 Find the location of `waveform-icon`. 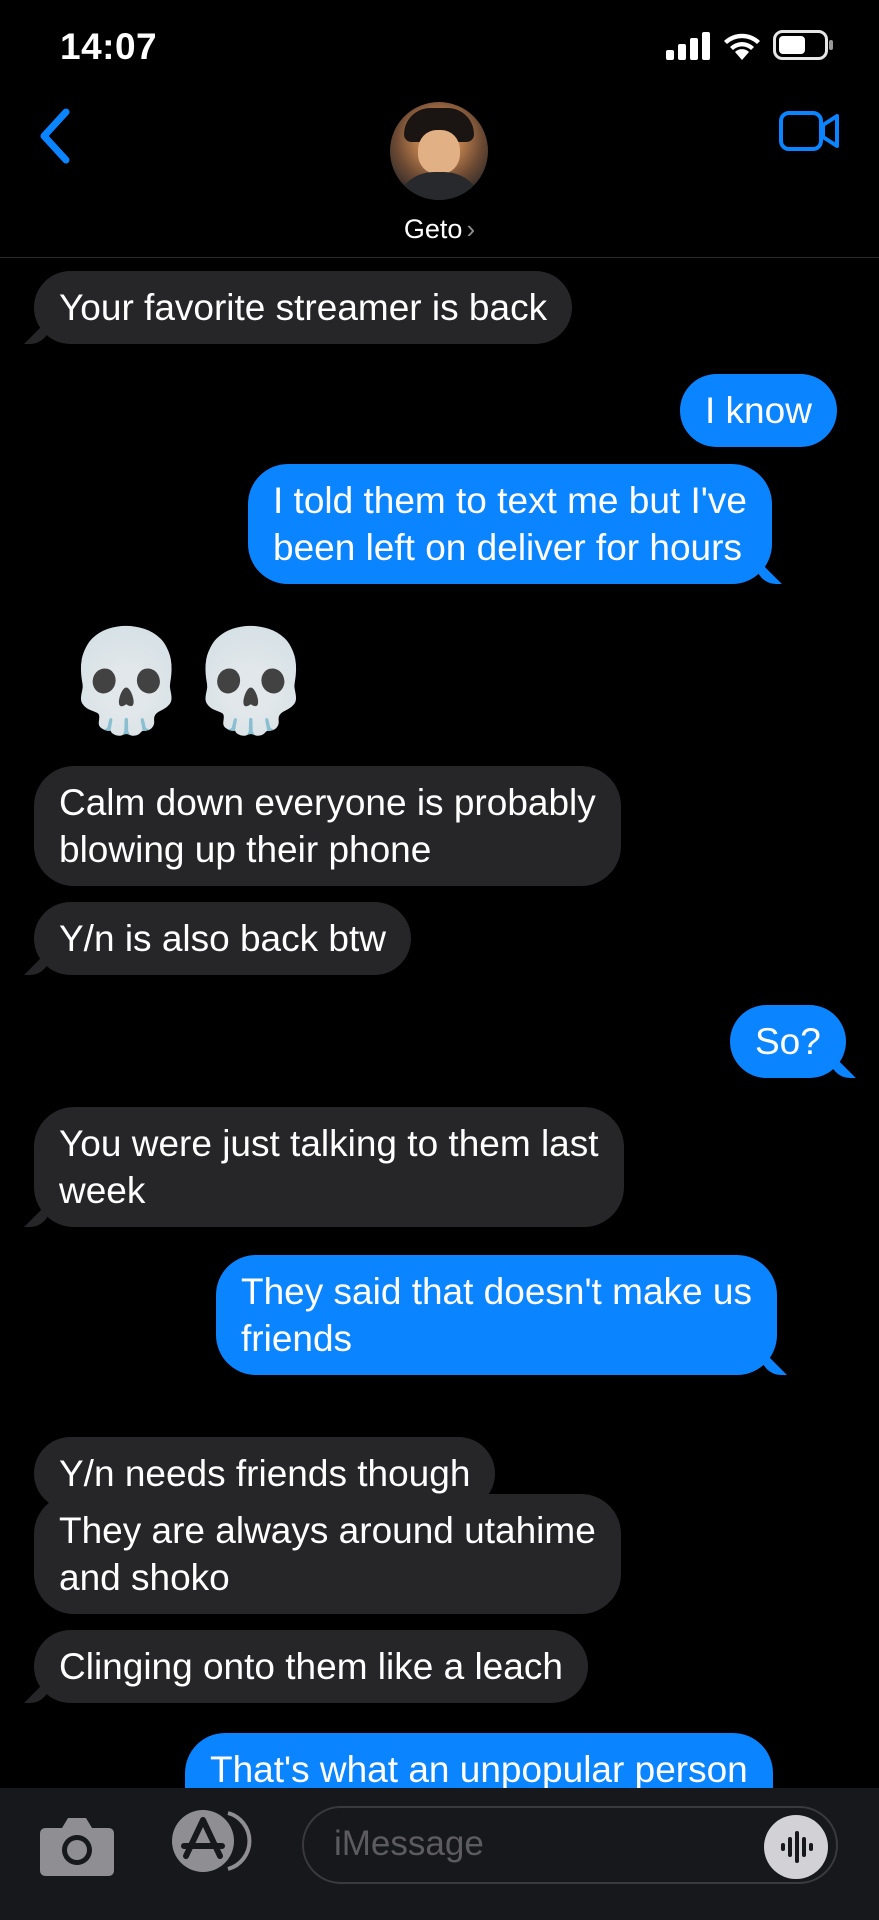

waveform-icon is located at coordinates (797, 1847).